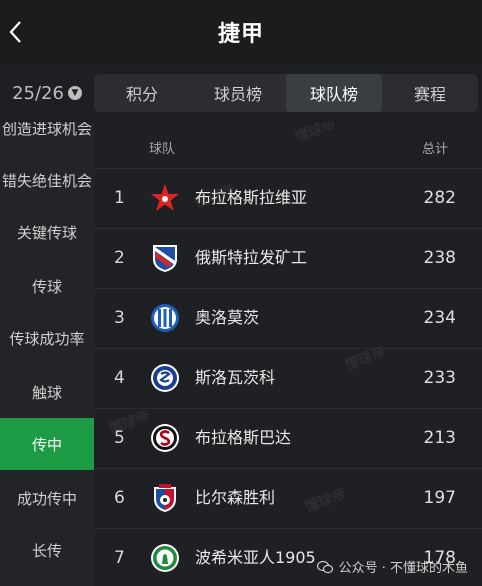  What do you see at coordinates (165, 558) in the screenshot?
I see `bohemians-crest-icon` at bounding box center [165, 558].